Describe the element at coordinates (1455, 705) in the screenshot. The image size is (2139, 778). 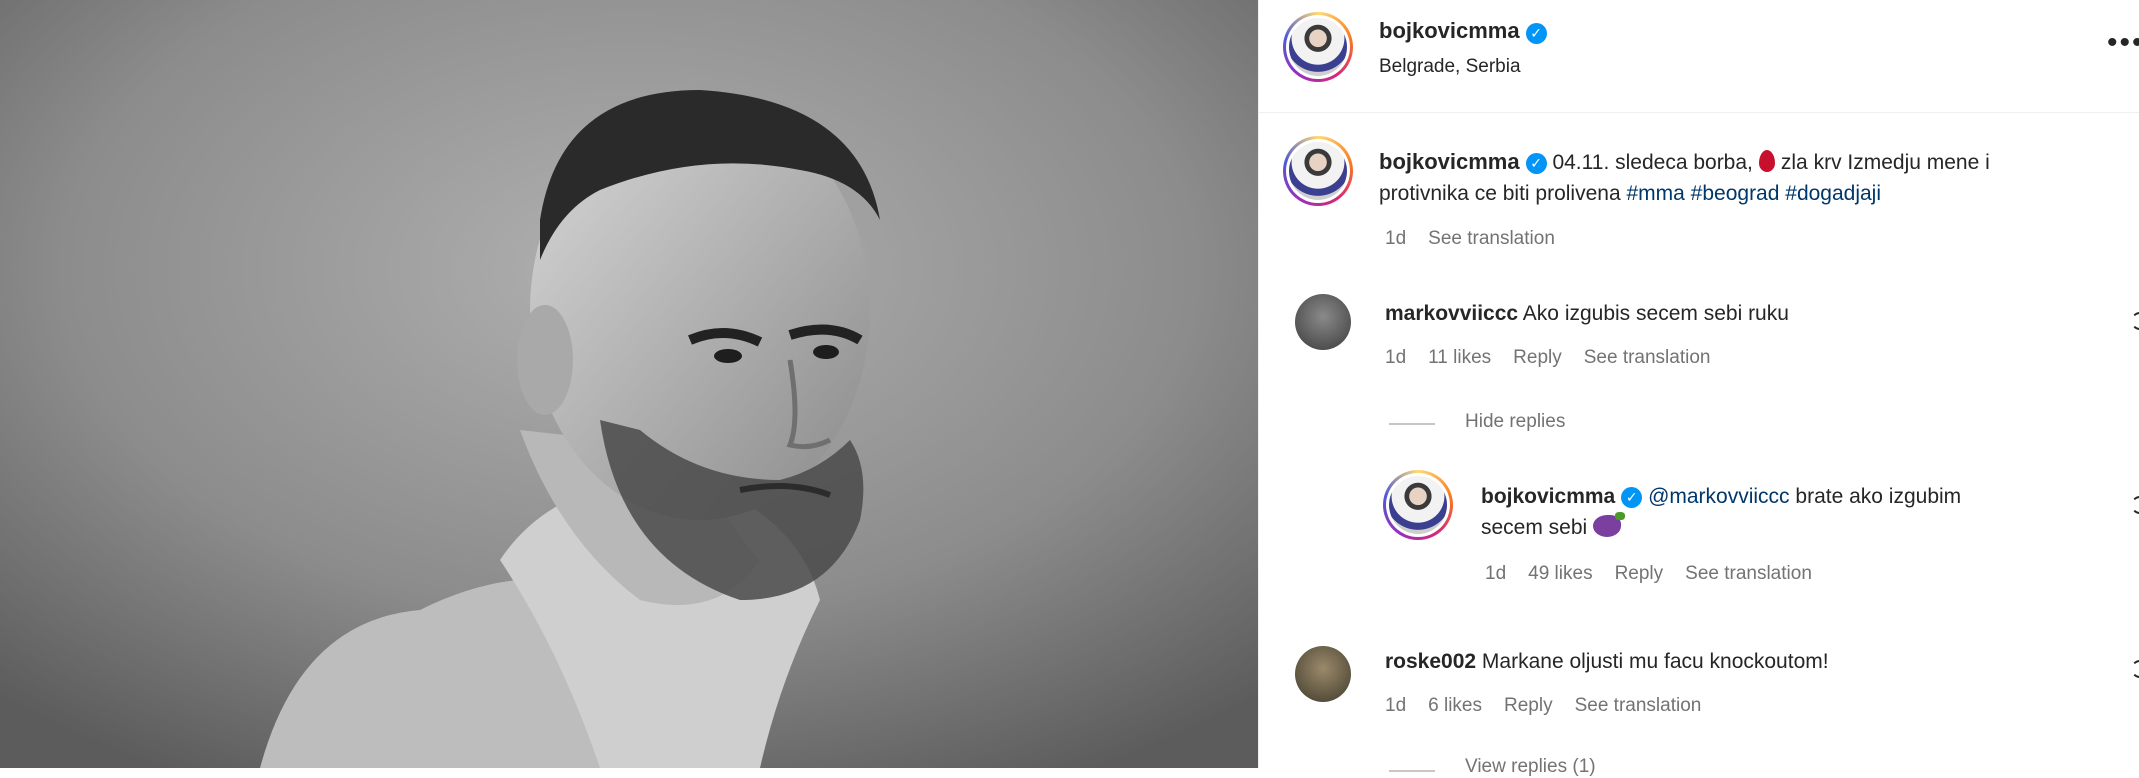
I see `comment-likes: 6 likes` at that location.